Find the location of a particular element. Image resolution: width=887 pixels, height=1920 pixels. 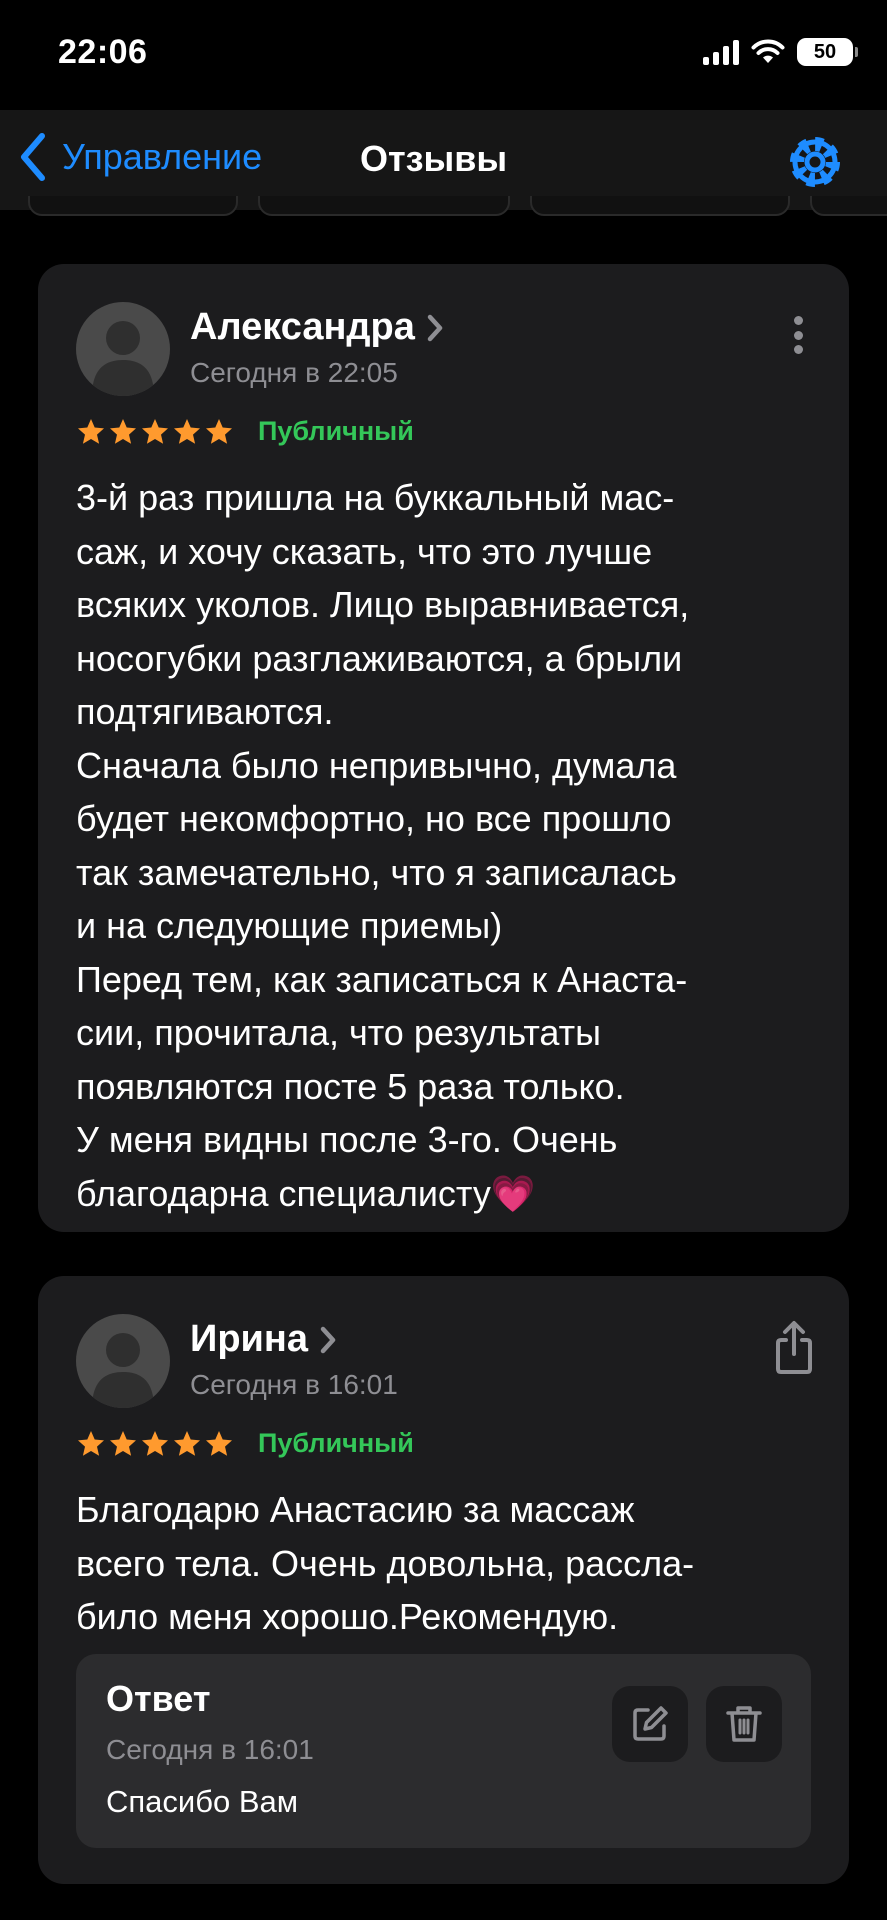

battery-icon: 50 is located at coordinates (827, 52).